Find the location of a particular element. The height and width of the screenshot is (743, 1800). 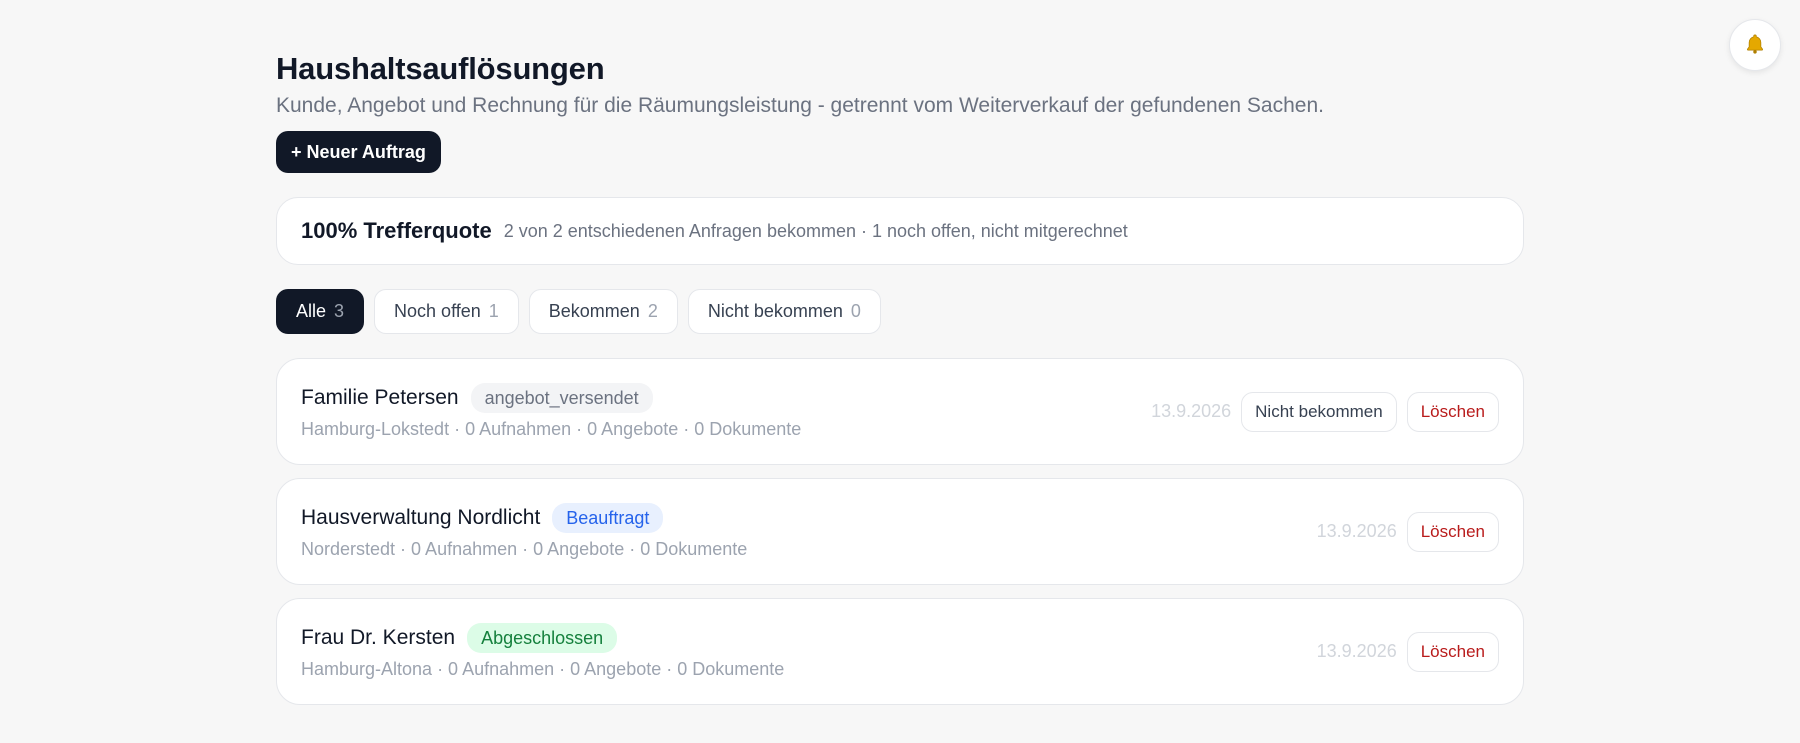

filter-tab-won: Bekommen 2 is located at coordinates (603, 311).